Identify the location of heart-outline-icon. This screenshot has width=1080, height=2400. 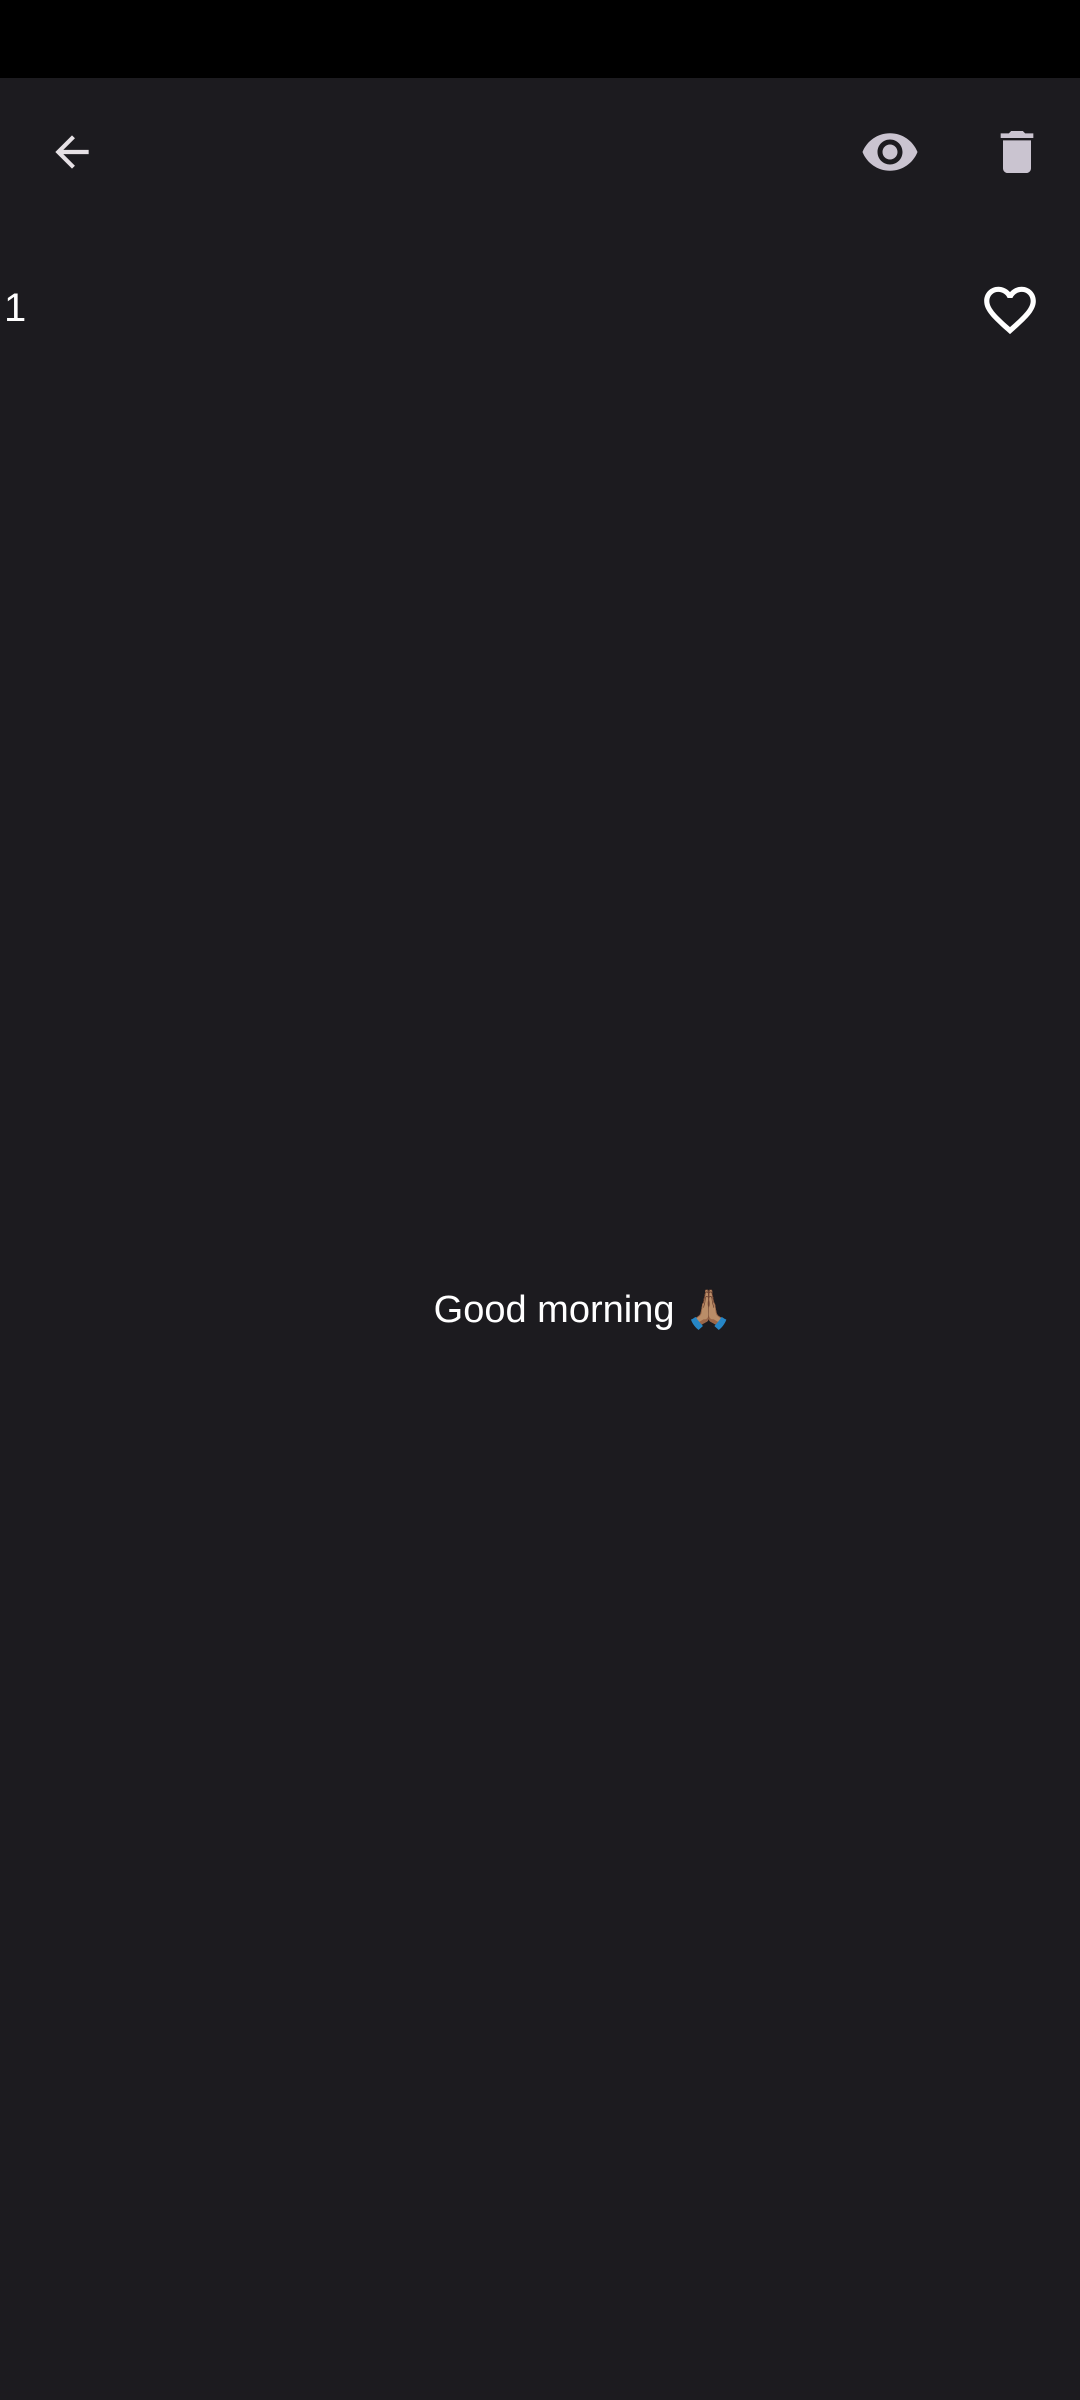
(1010, 310).